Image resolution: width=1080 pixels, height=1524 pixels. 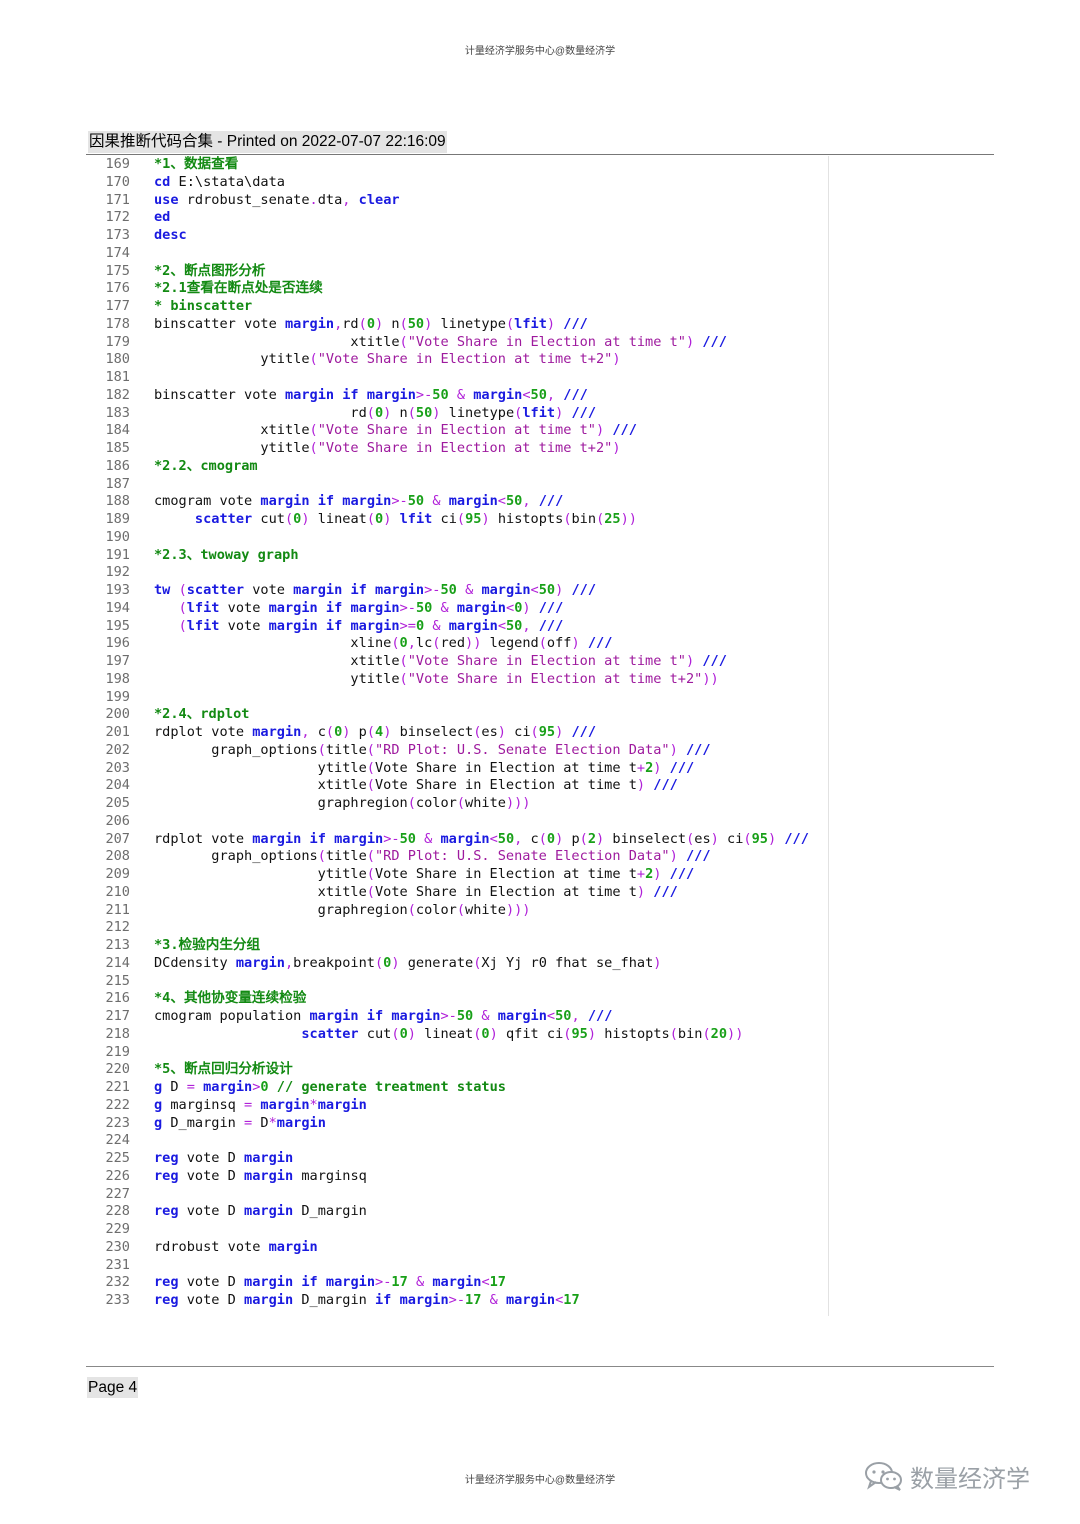 What do you see at coordinates (567, 962) in the screenshot?
I see `code-token: Xj Yj r0 fhat se_fhat` at bounding box center [567, 962].